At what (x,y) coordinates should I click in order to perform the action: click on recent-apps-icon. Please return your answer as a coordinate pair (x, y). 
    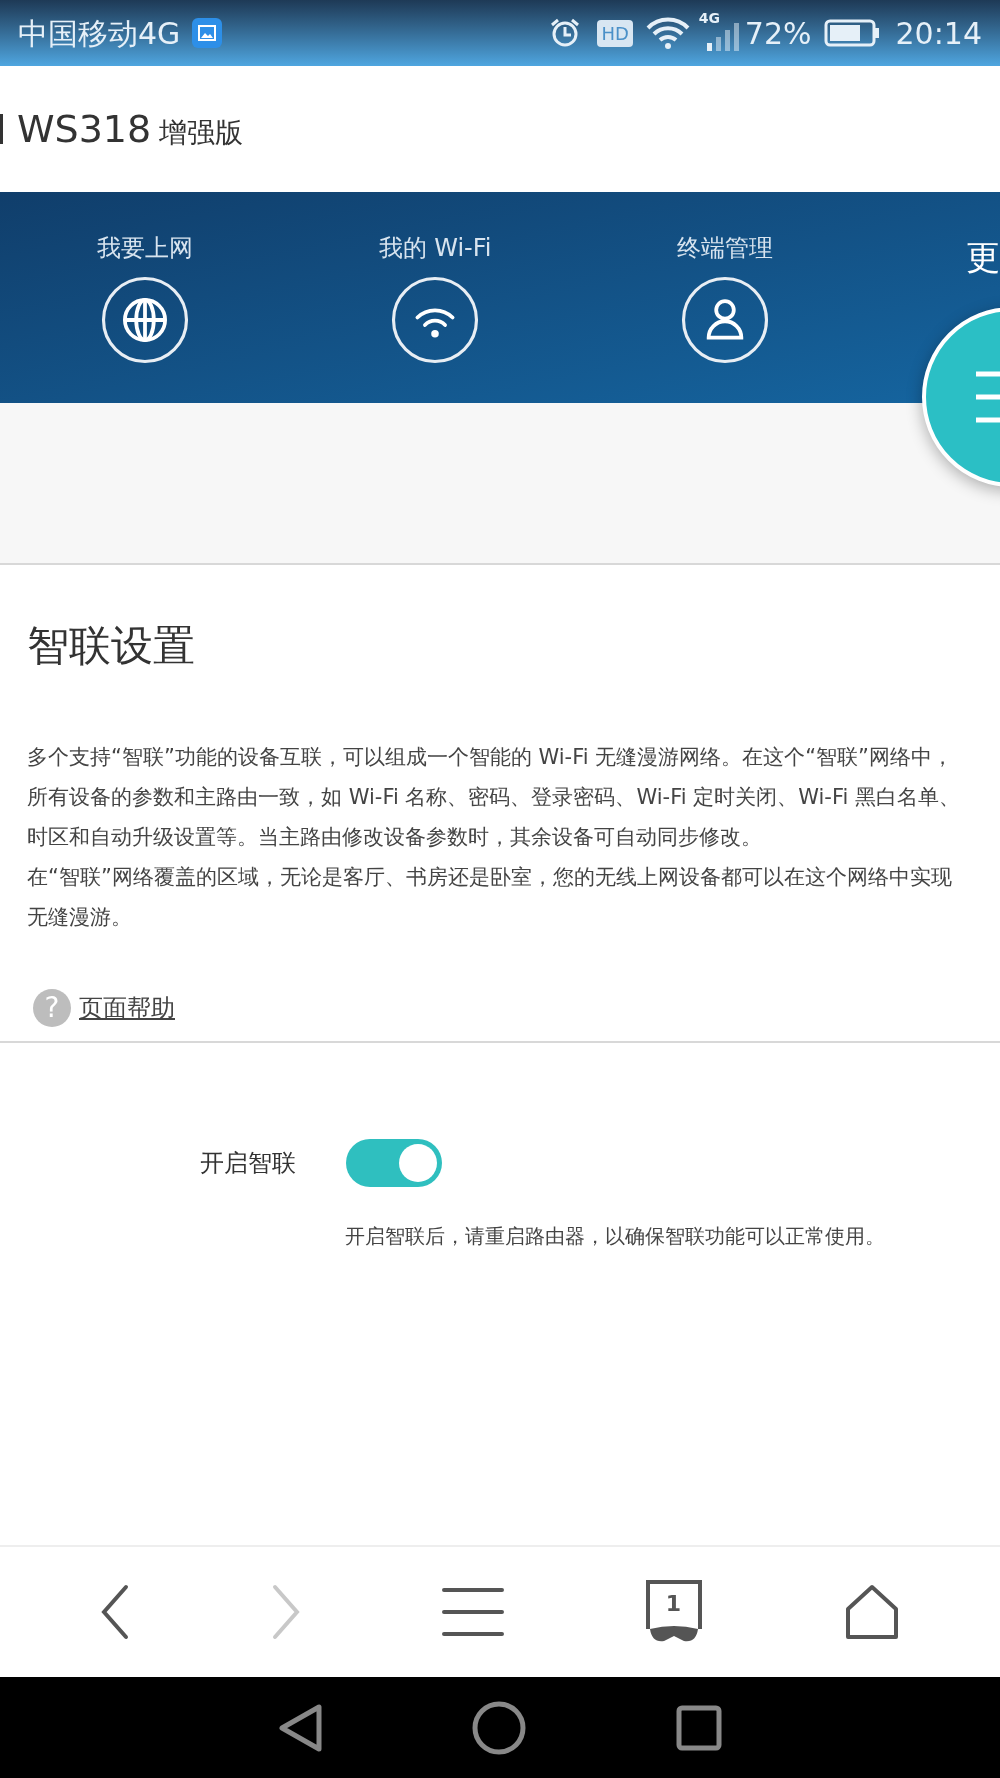
    Looking at the image, I should click on (699, 1727).